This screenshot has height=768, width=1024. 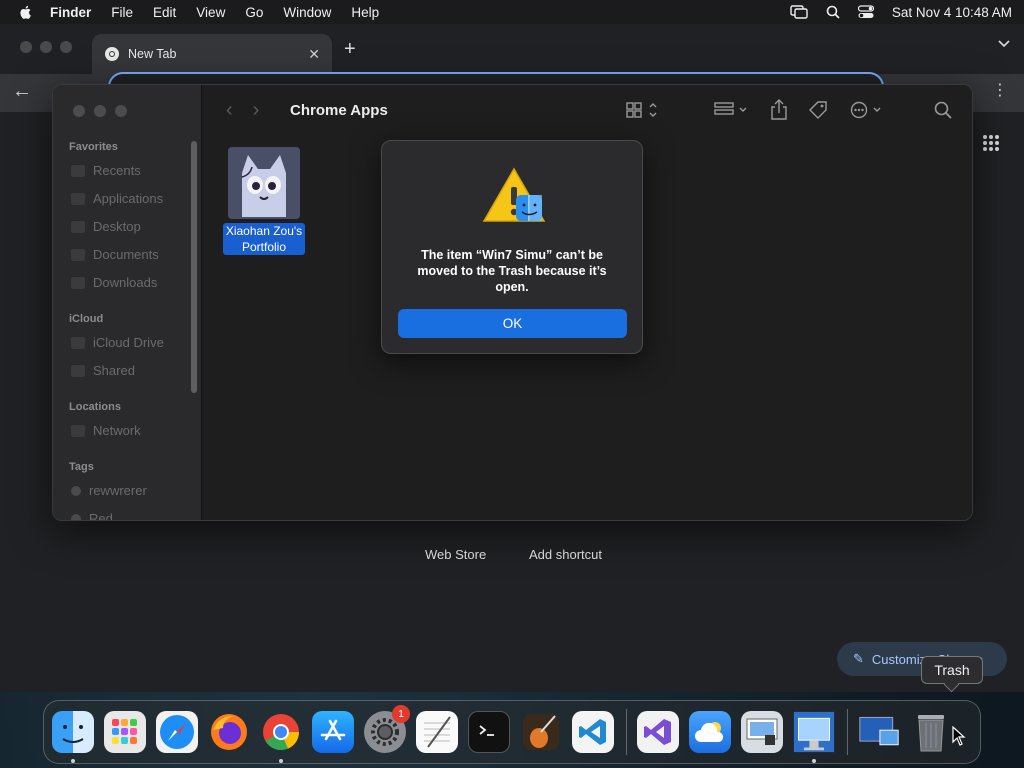 I want to click on menu-edit: Edit, so click(x=164, y=12).